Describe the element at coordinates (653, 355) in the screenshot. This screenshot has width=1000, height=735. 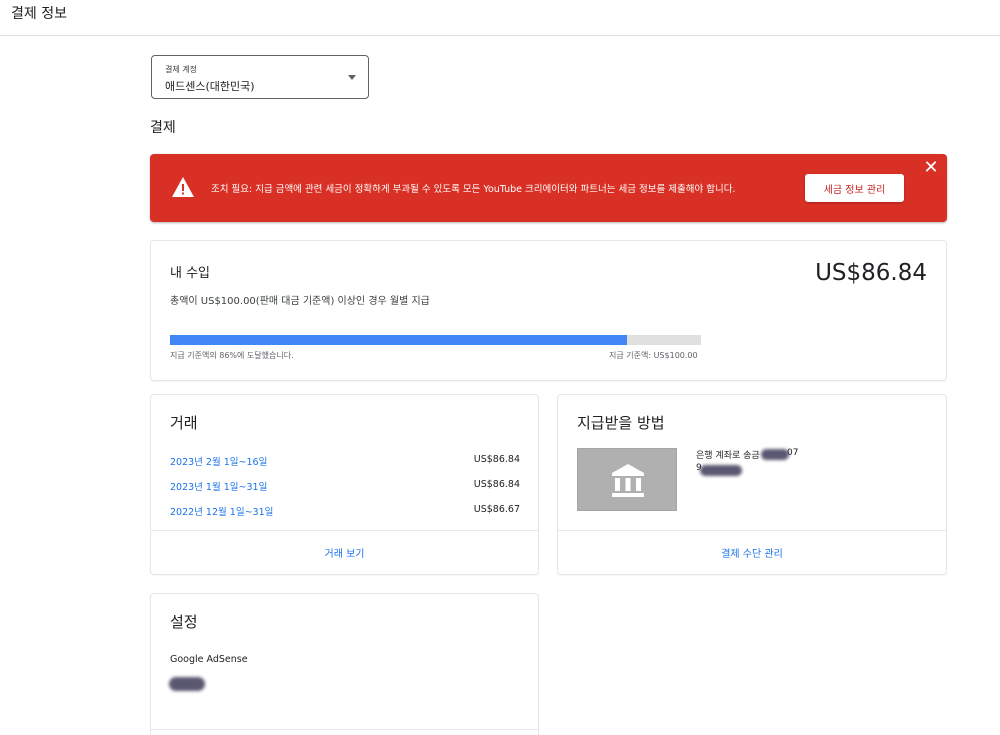
I see `threshold-text: 지급 기준액: US$100.00` at that location.